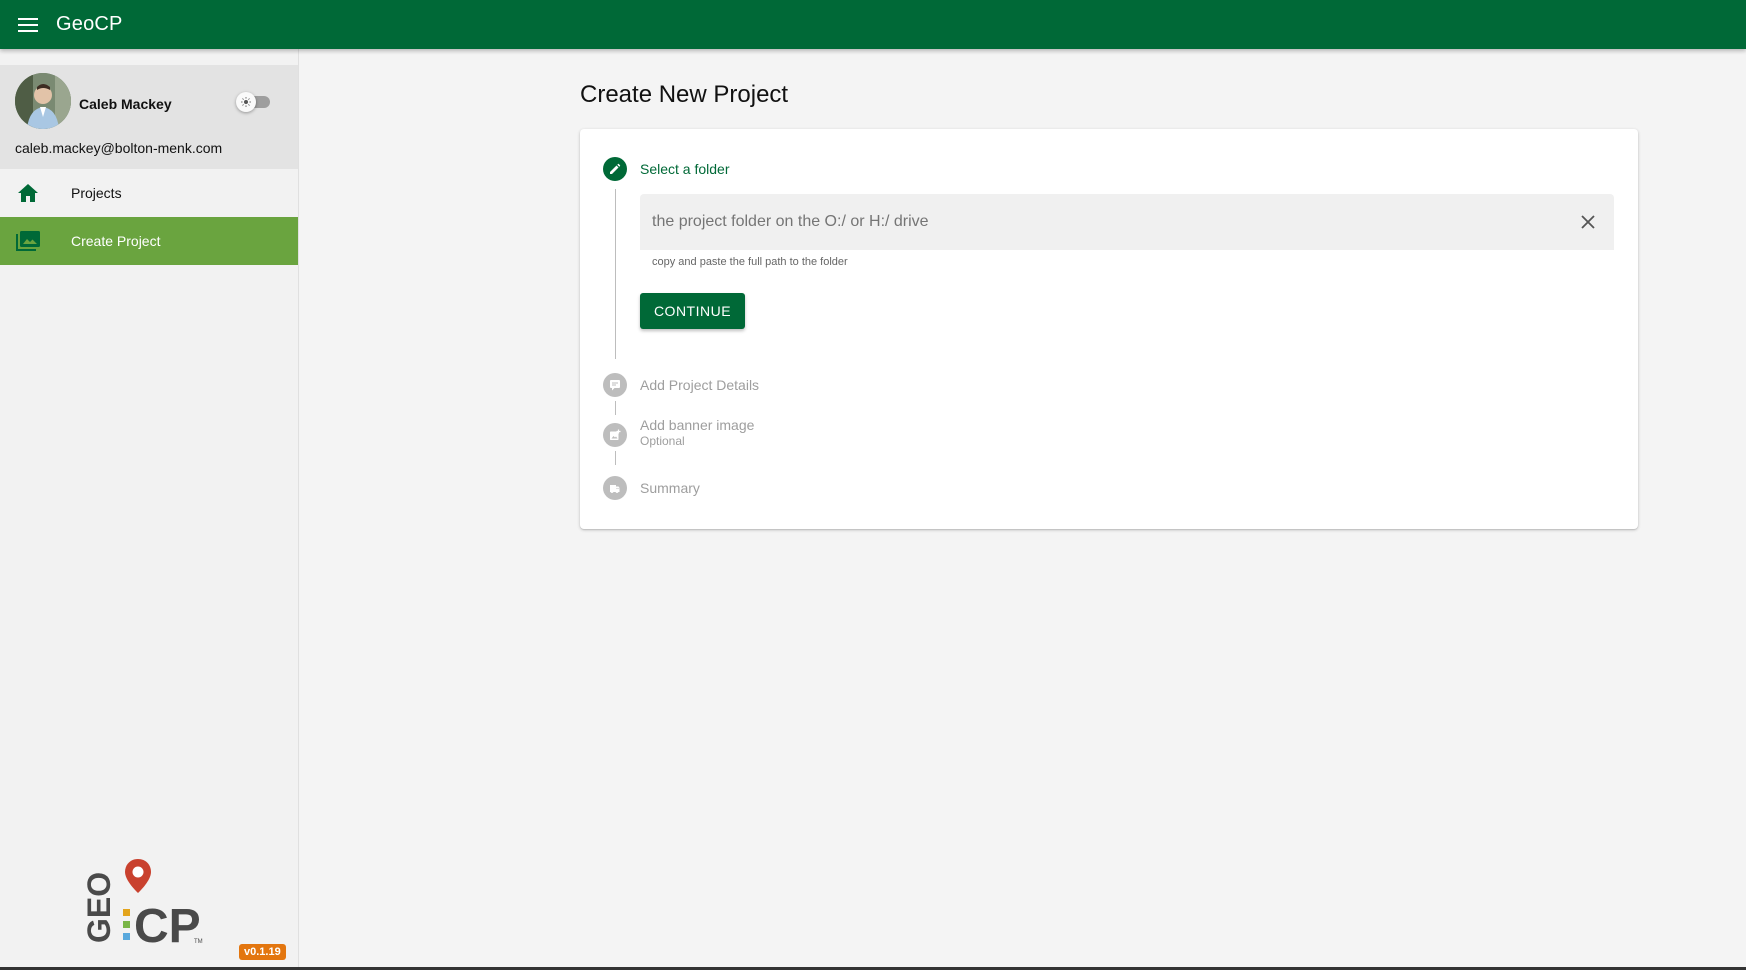 The width and height of the screenshot is (1746, 970). What do you see at coordinates (615, 385) in the screenshot?
I see `details-icon` at bounding box center [615, 385].